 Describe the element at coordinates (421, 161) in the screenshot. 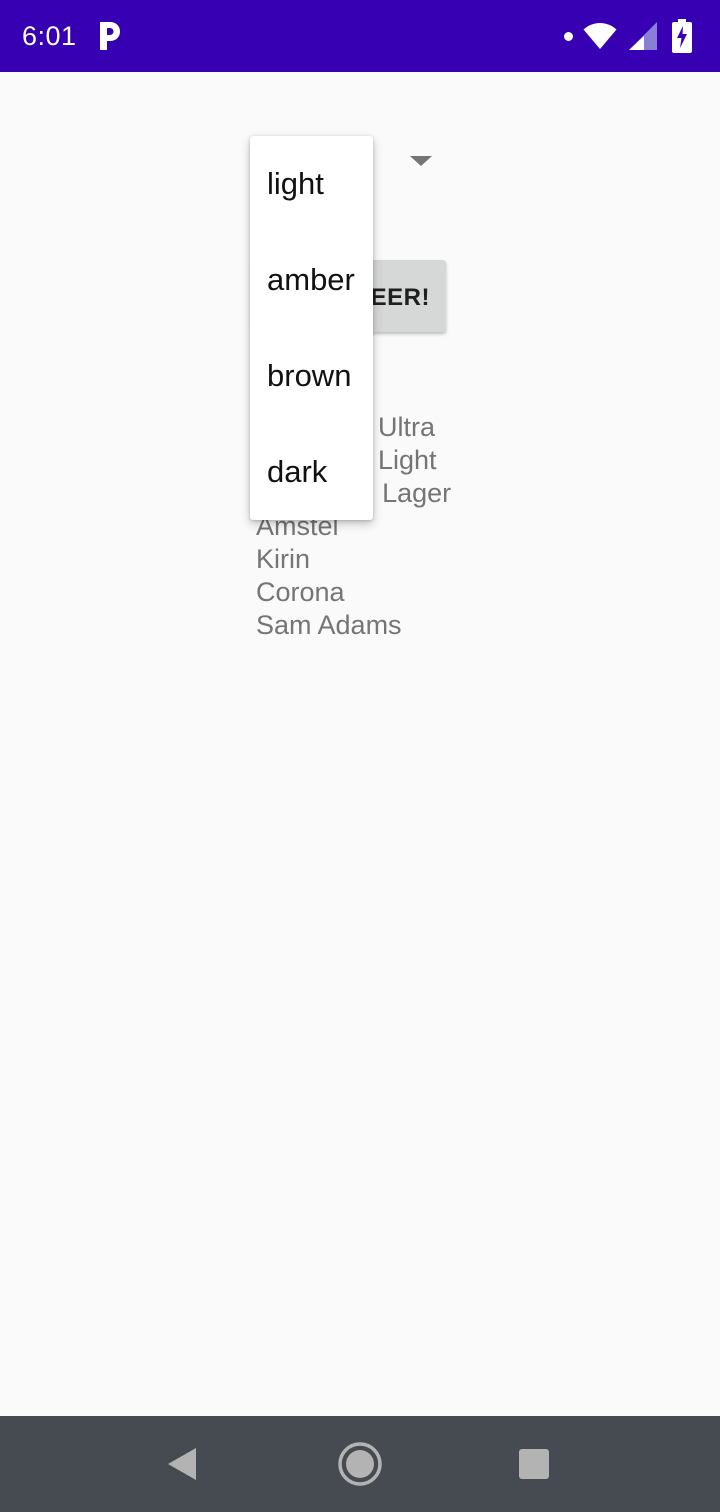

I see `dropdown-arrow-icon` at that location.